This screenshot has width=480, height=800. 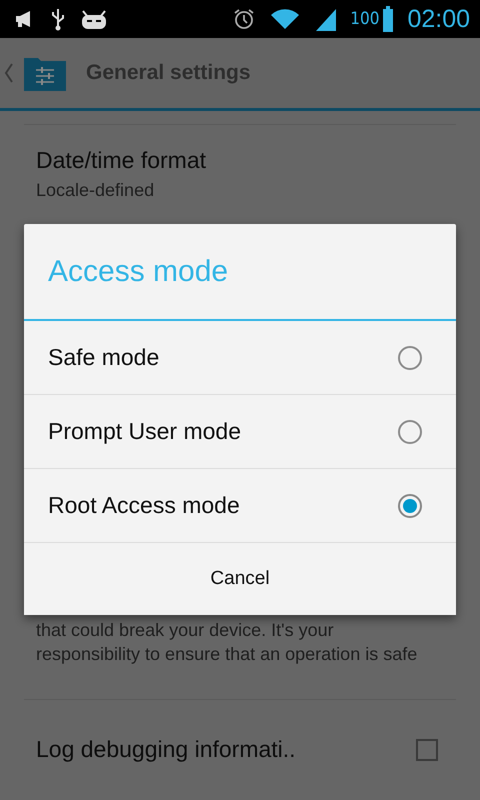 I want to click on back-caret-icon, so click(x=9, y=73).